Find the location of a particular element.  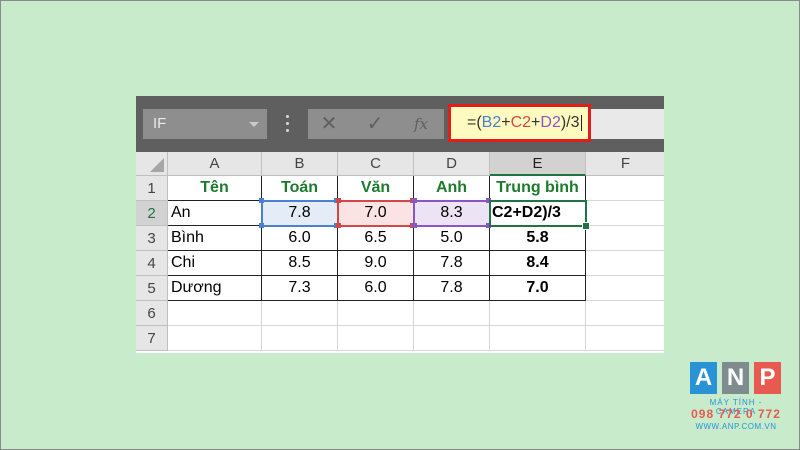

cell-f1 is located at coordinates (625, 188).